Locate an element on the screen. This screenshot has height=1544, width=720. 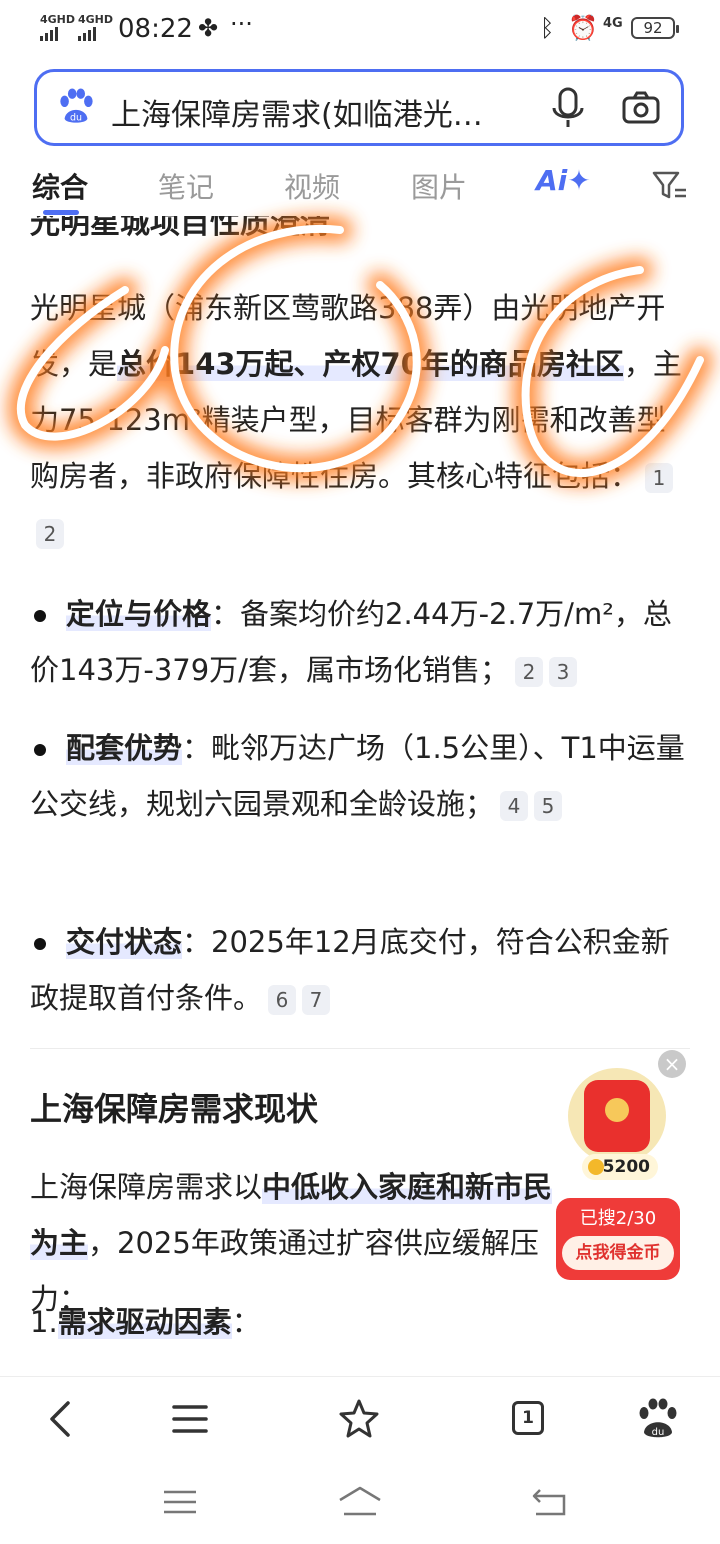
active-tab-indicator is located at coordinates (61, 212).